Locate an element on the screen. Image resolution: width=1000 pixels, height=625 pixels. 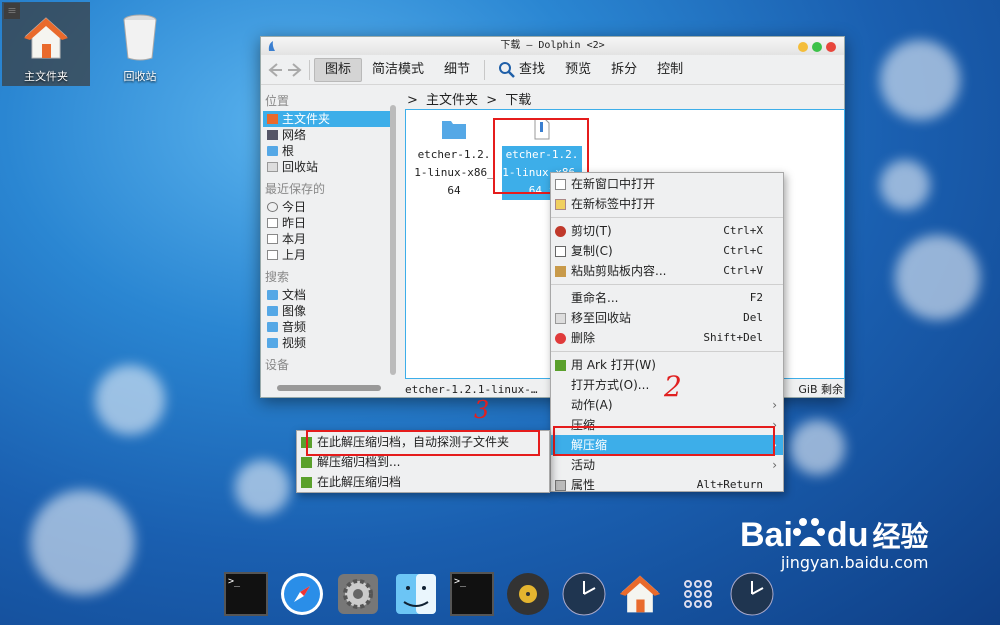
free-space-text: GiB 剩余 is located at coordinates (820, 389).